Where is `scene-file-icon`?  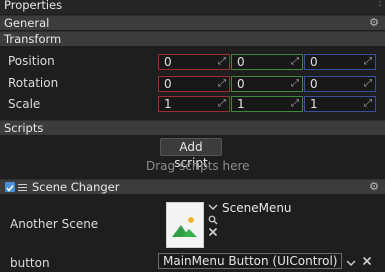
scene-file-icon is located at coordinates (184, 227).